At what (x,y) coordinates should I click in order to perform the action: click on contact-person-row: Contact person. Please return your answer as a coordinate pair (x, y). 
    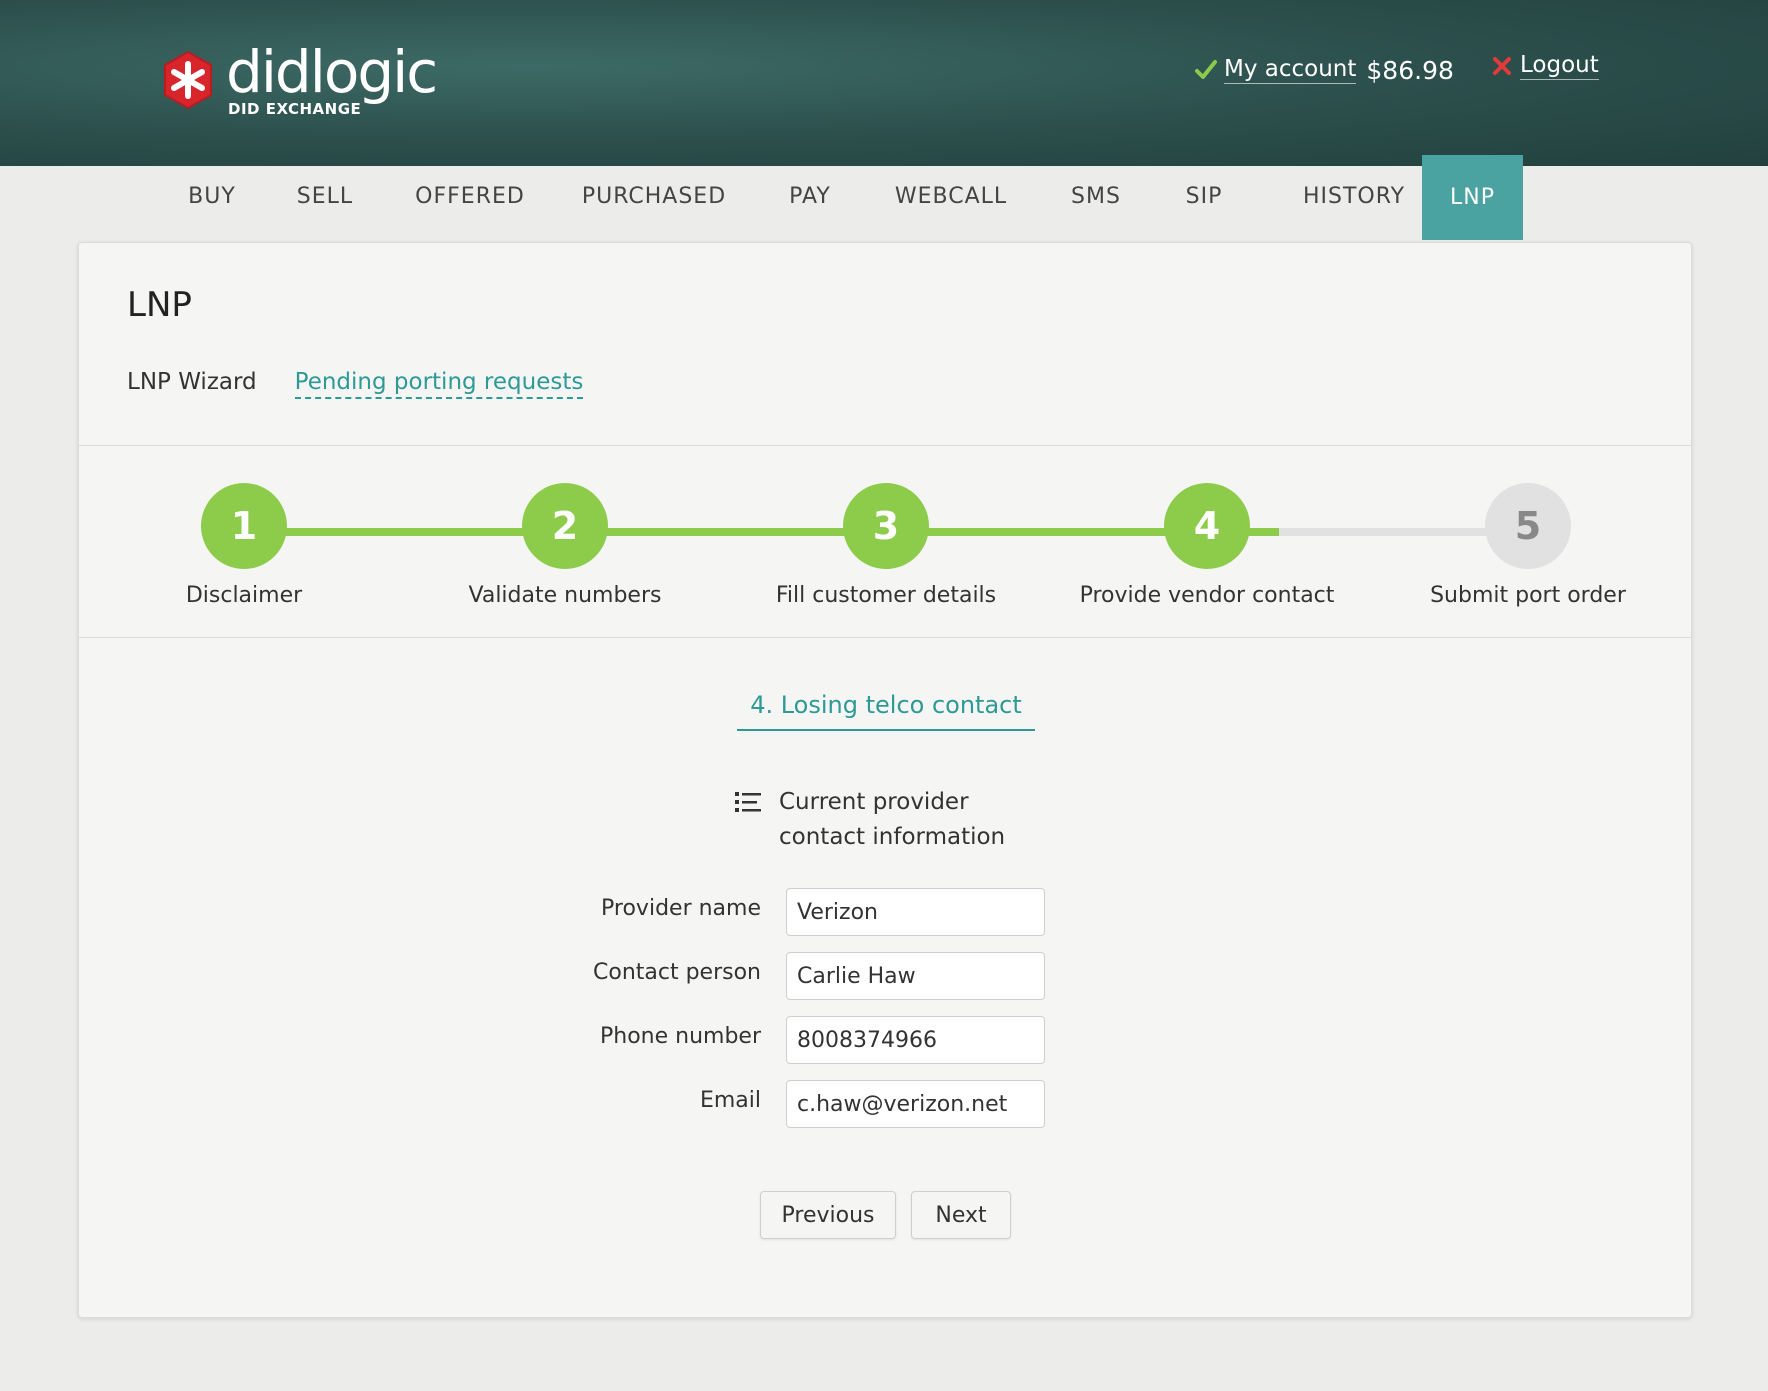
    Looking at the image, I should click on (829, 976).